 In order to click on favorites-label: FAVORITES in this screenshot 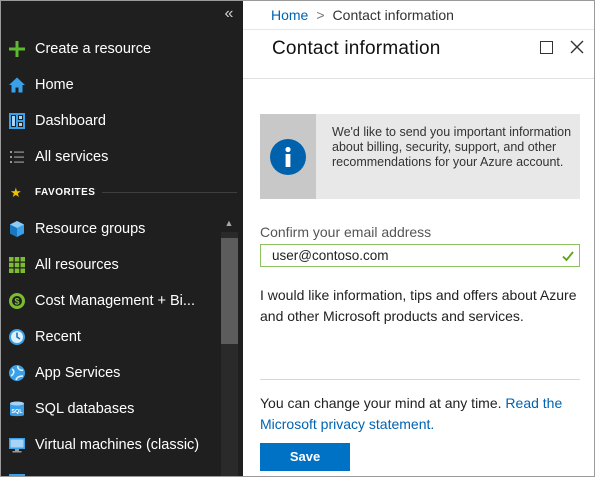, I will do `click(65, 192)`.